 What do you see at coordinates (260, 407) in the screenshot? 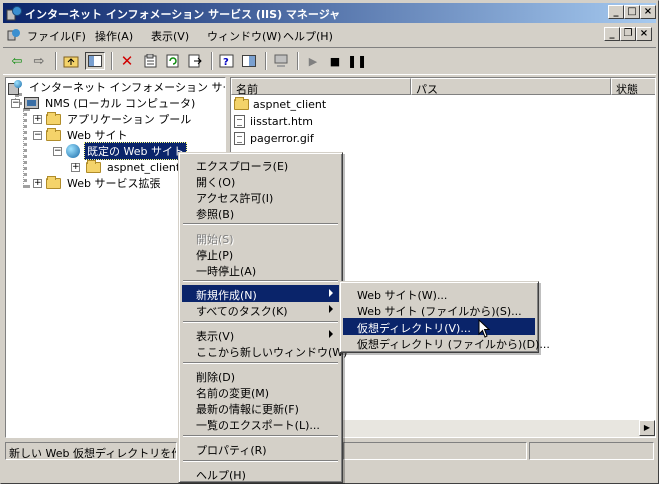
I see `menu-item-refresh: 最新の情報に更新(F)` at bounding box center [260, 407].